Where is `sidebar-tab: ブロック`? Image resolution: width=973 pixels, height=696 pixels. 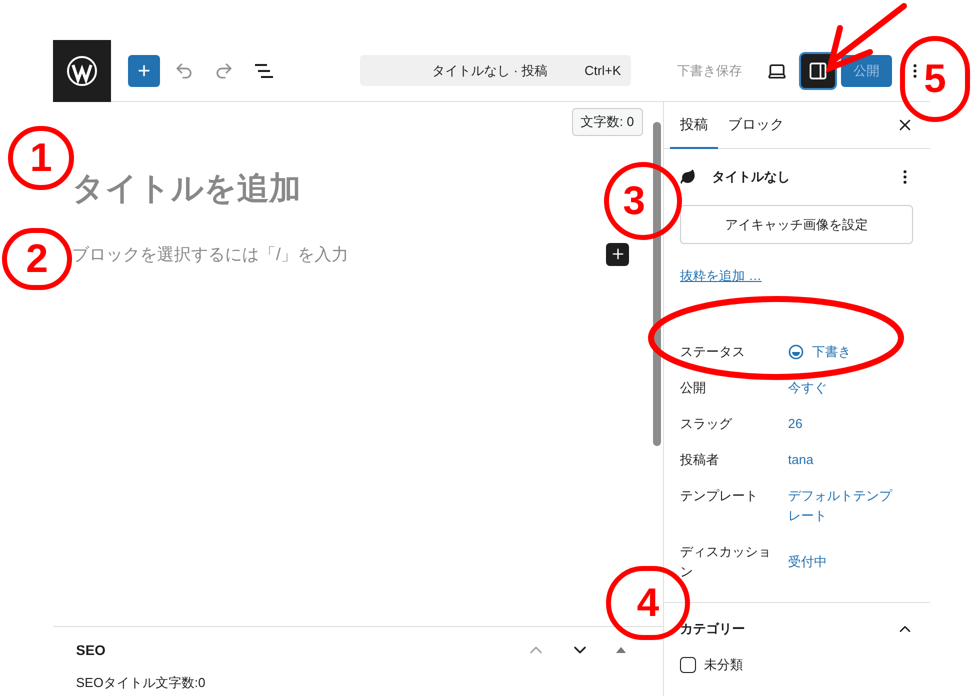
sidebar-tab: ブロック is located at coordinates (756, 125).